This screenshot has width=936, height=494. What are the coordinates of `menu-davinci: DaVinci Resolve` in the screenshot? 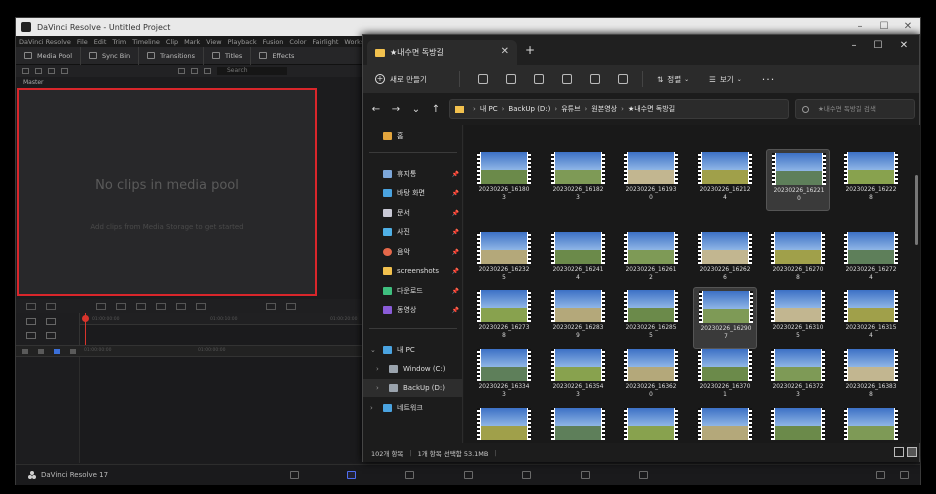 It's located at (45, 42).